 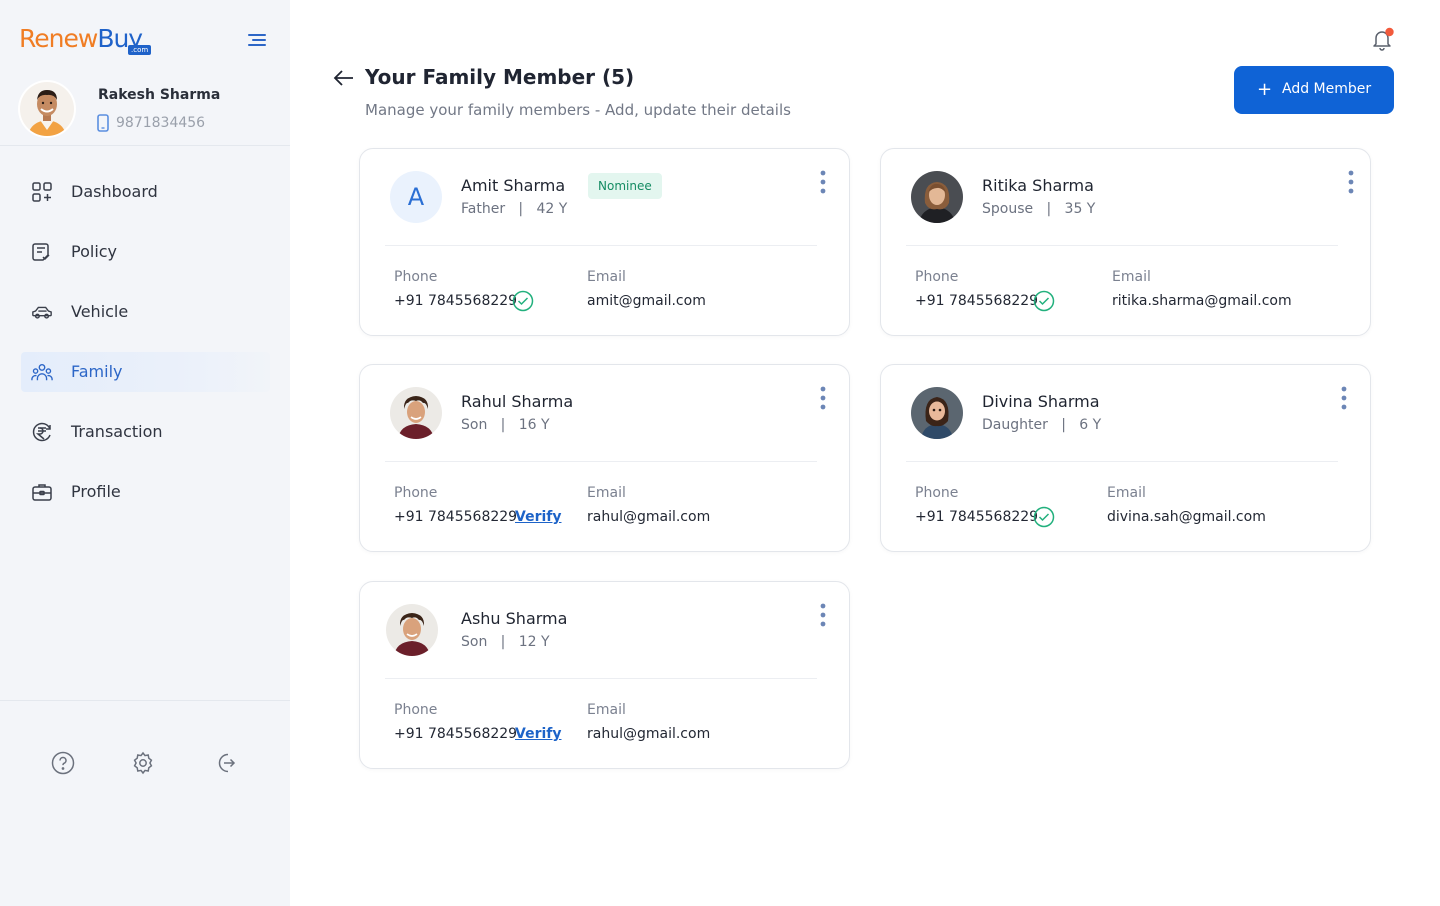 What do you see at coordinates (344, 78) in the screenshot?
I see `back-arrow-icon` at bounding box center [344, 78].